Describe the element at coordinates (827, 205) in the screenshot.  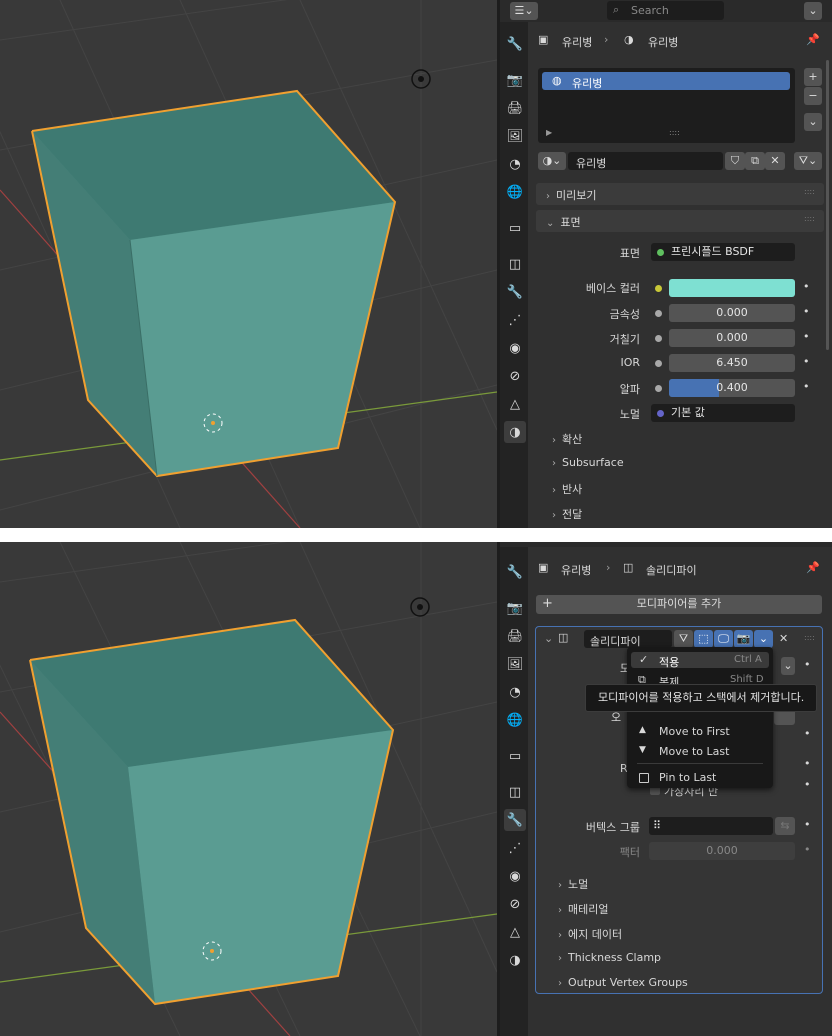
I see `panel-scrollbar` at that location.